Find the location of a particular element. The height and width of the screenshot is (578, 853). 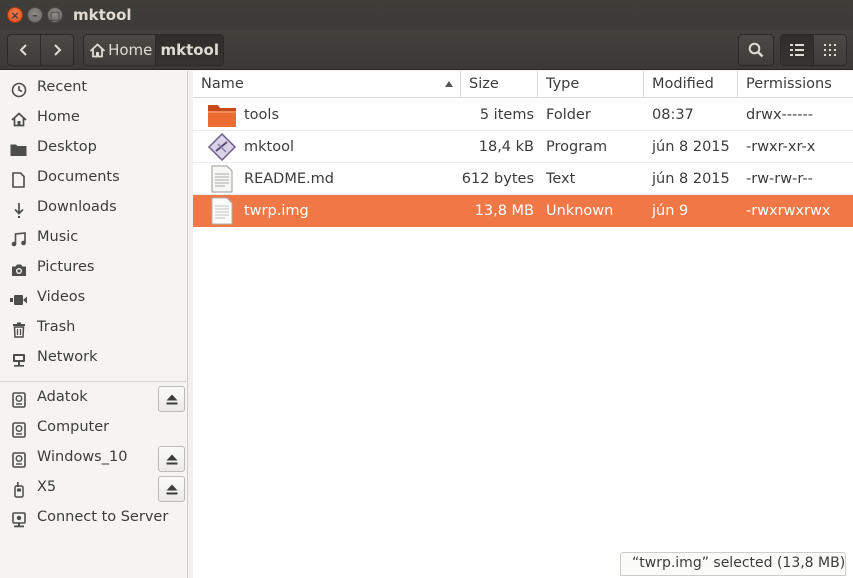

forward-button is located at coordinates (57, 50).